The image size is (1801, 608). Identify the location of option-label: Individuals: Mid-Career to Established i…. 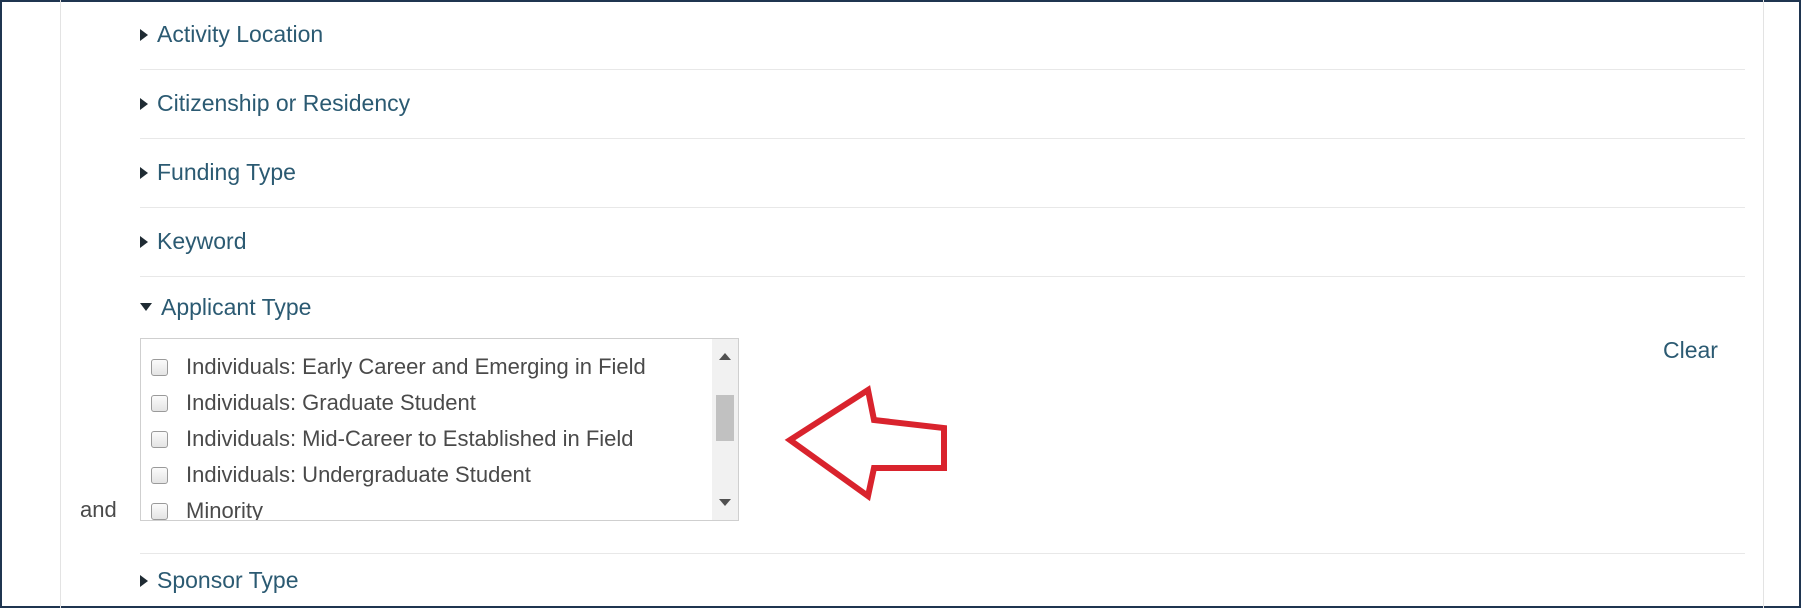
(410, 438).